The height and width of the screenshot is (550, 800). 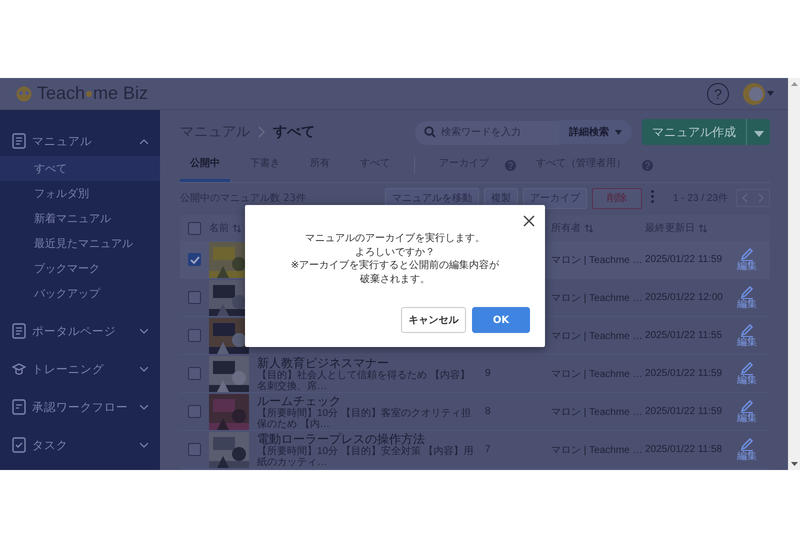 What do you see at coordinates (652, 196) in the screenshot?
I see `more-icon` at bounding box center [652, 196].